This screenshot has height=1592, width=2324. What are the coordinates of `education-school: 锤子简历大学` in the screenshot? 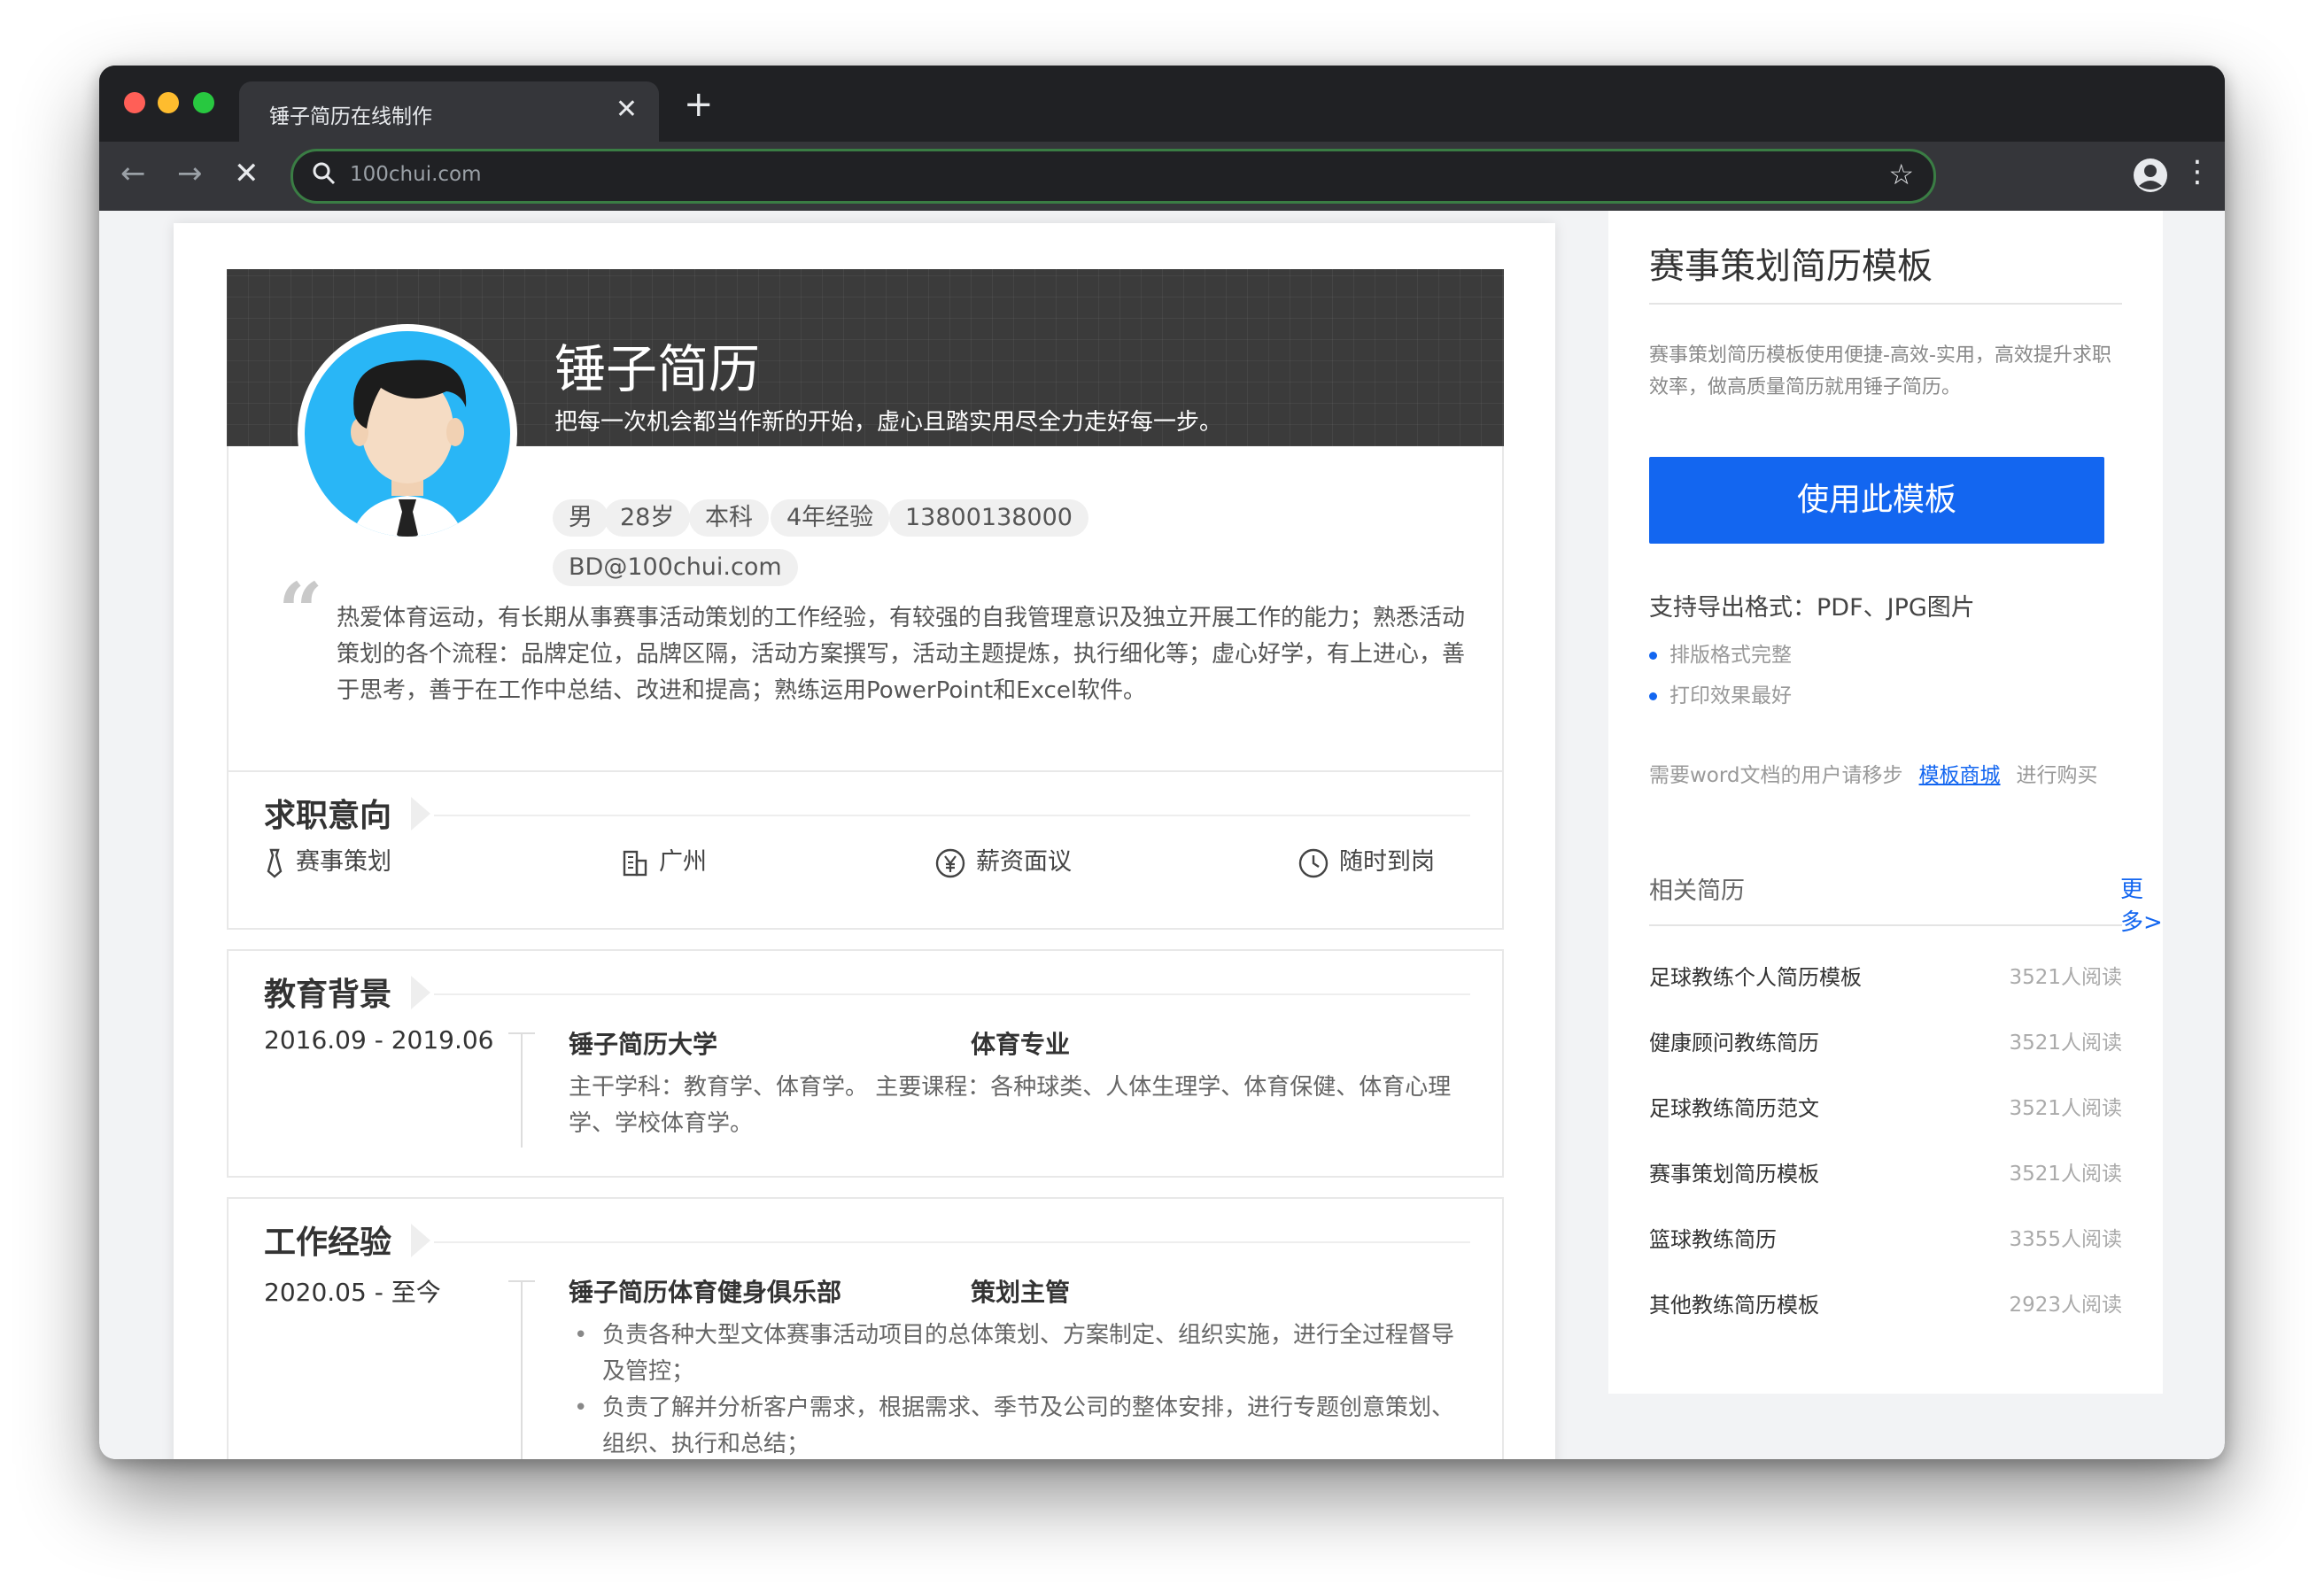 It's located at (643, 1044).